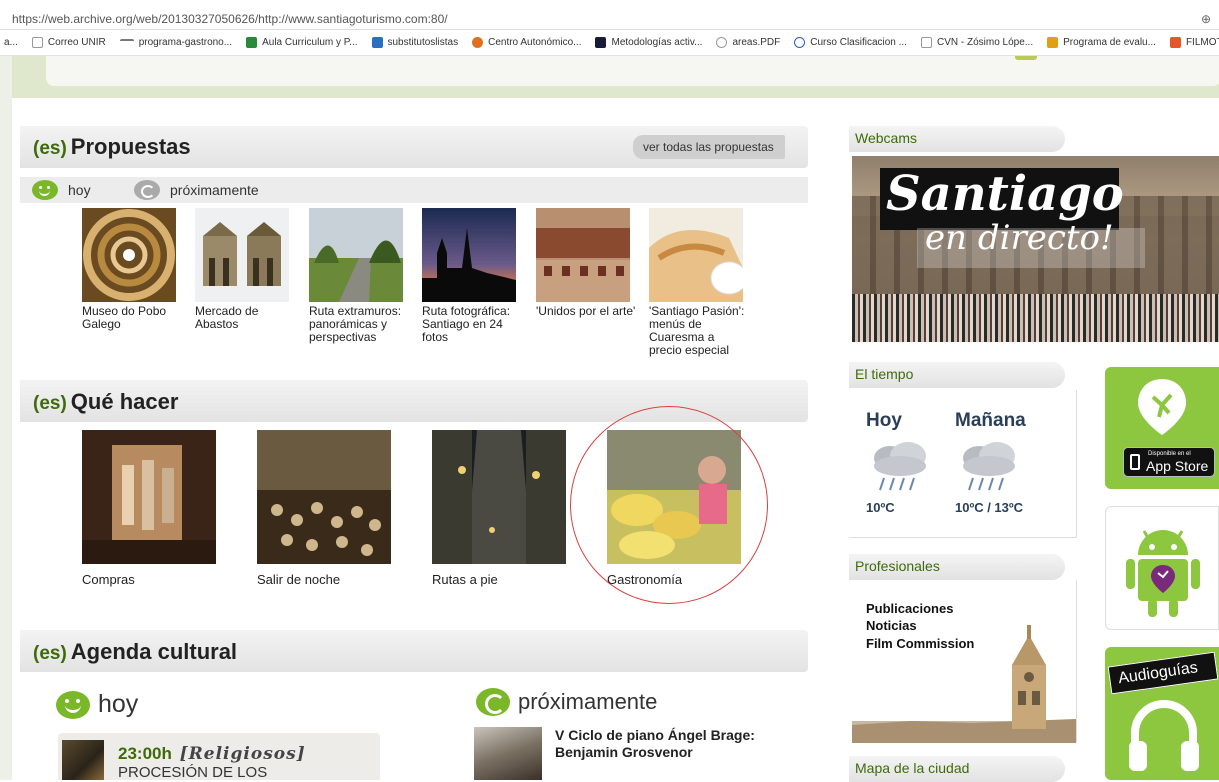 The image size is (1219, 782). Describe the element at coordinates (1019, 238) in the screenshot. I see `webcam-subtitle: en directo!` at that location.